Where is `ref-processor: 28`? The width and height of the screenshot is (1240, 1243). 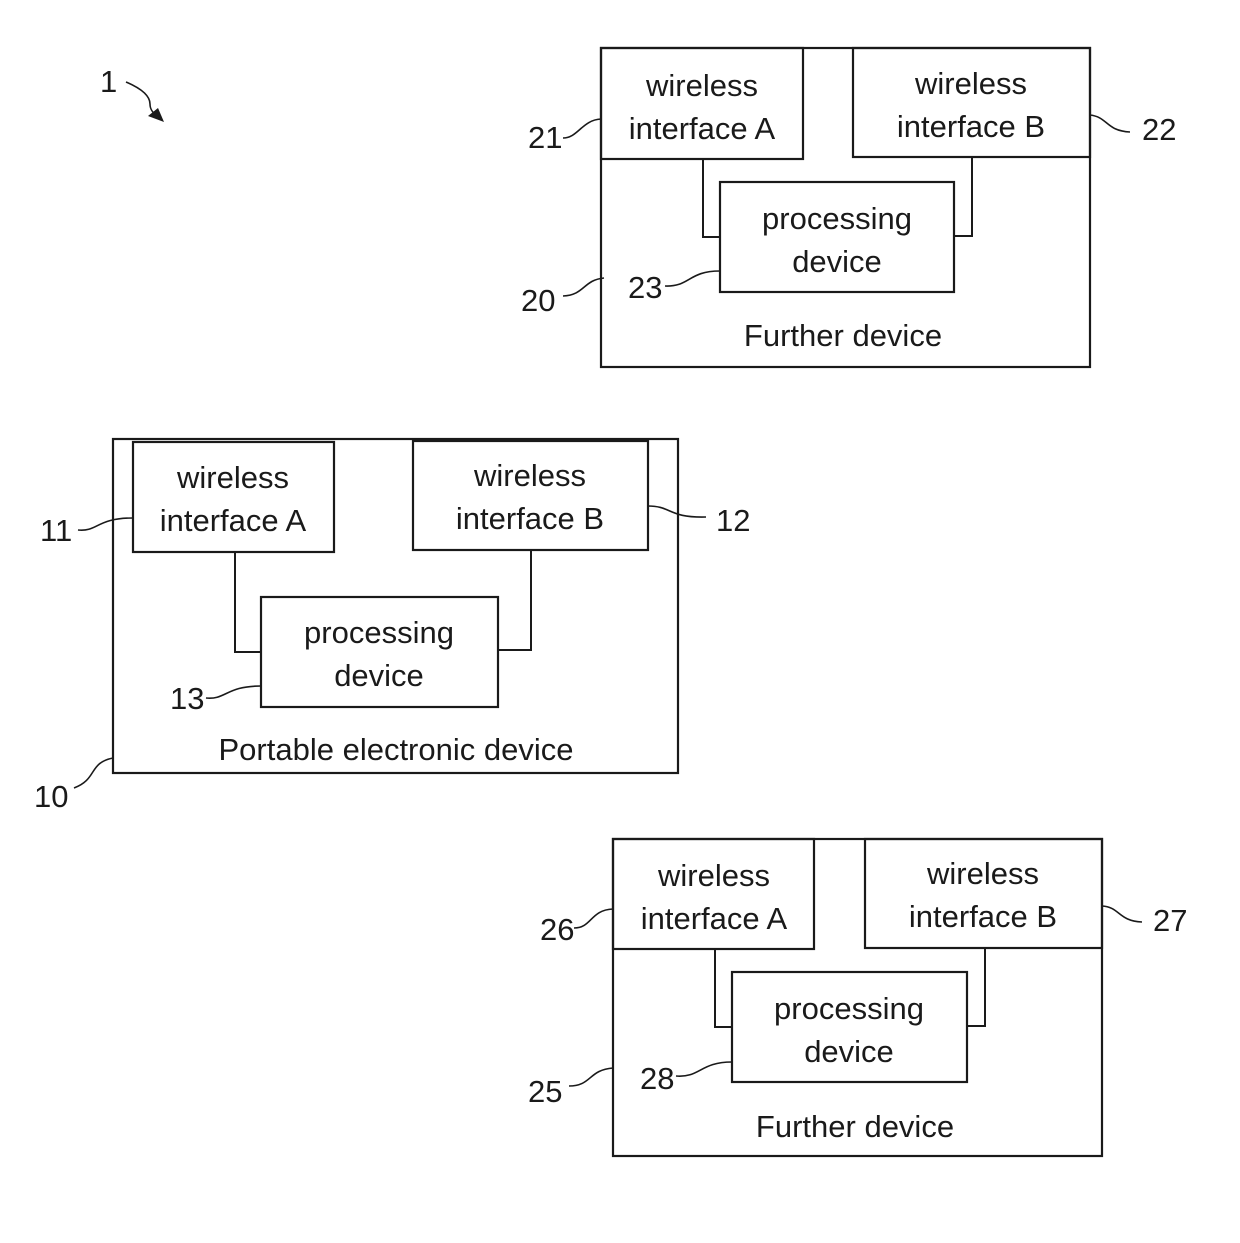 ref-processor: 28 is located at coordinates (657, 1078).